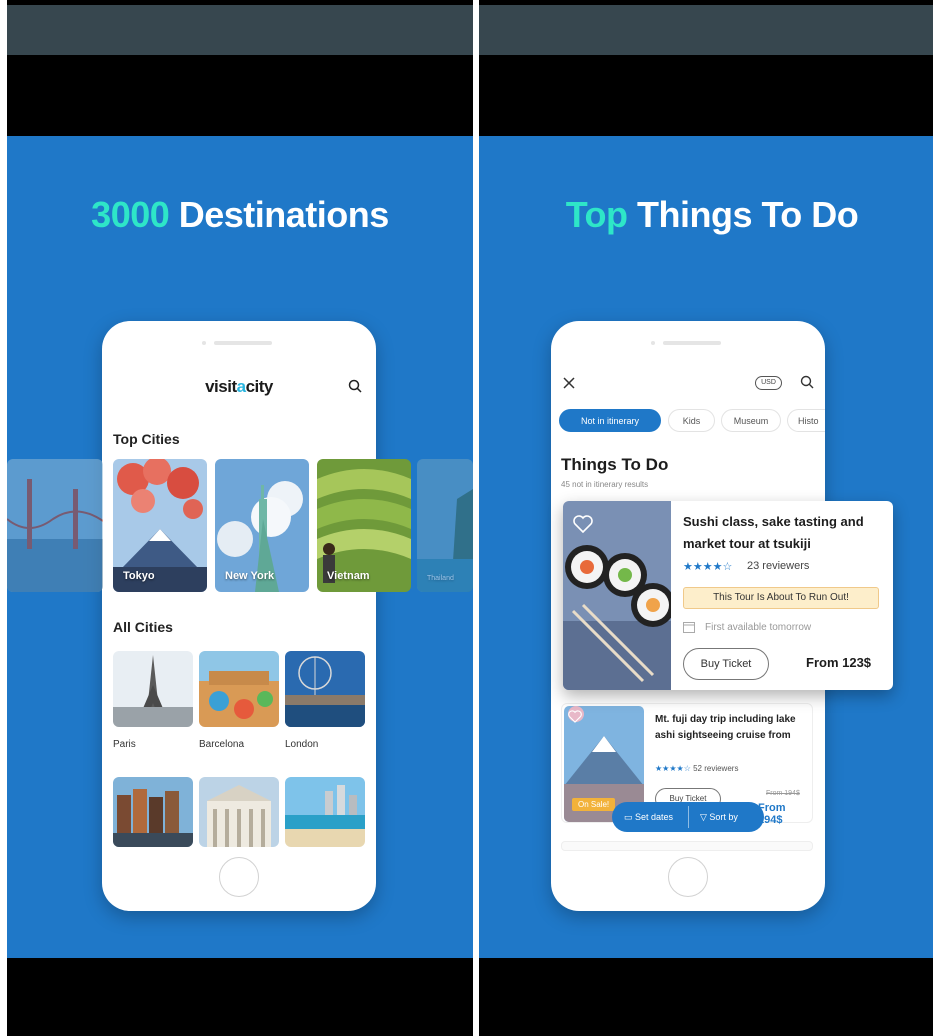 This screenshot has width=933, height=1036. What do you see at coordinates (726, 664) in the screenshot?
I see `buy-ticket-button: Buy Ticket` at bounding box center [726, 664].